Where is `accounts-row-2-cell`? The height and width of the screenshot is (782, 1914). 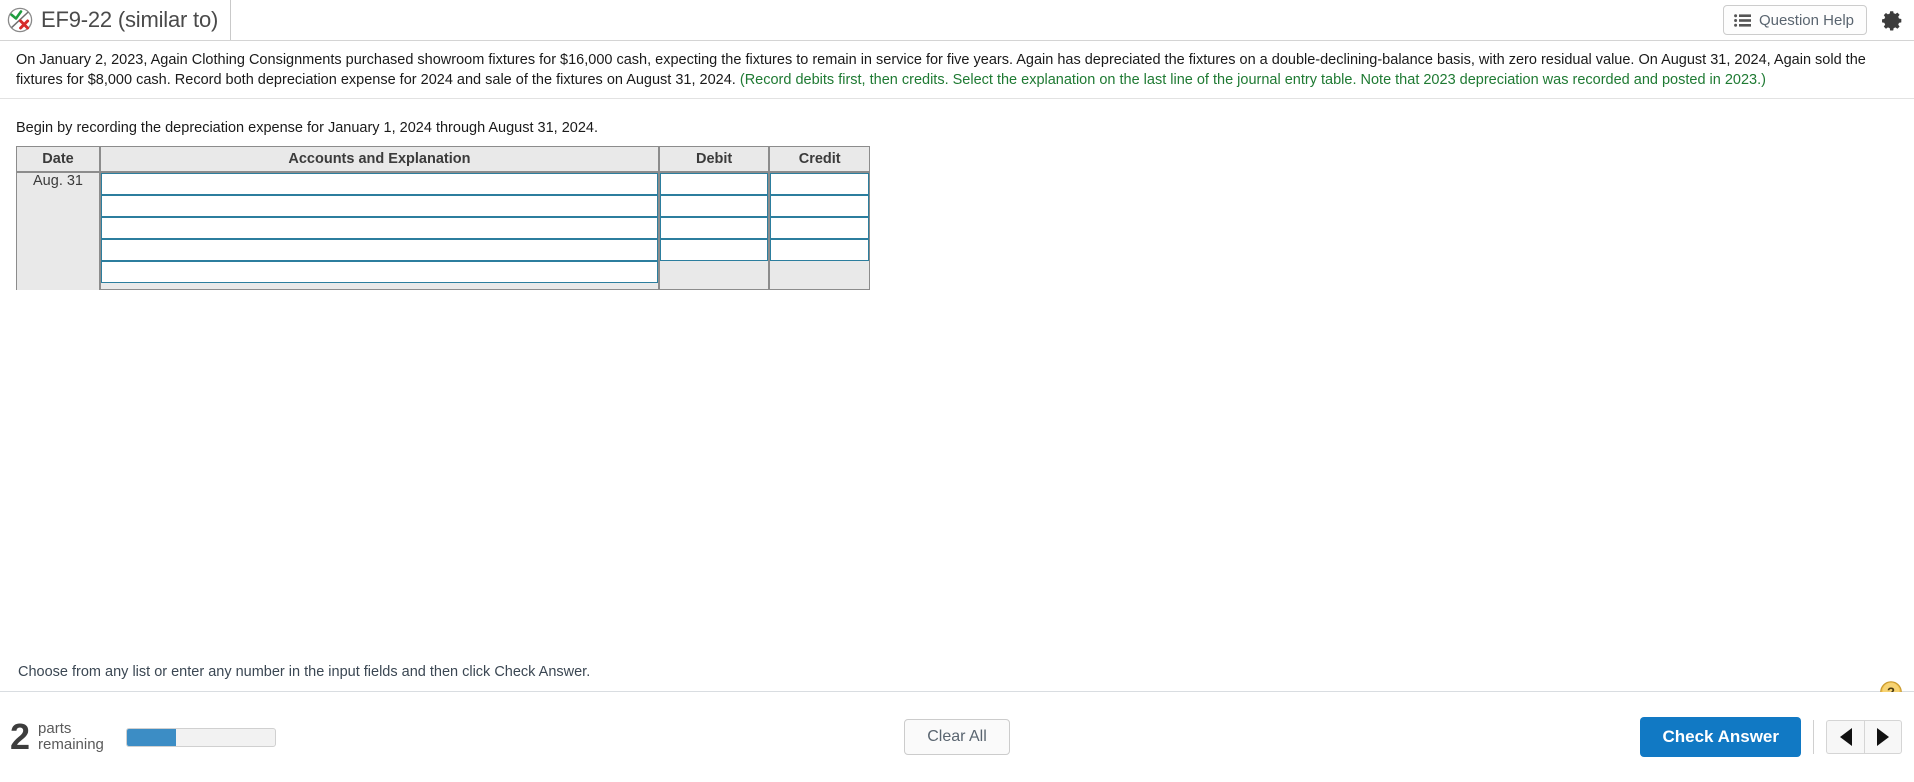 accounts-row-2-cell is located at coordinates (380, 206).